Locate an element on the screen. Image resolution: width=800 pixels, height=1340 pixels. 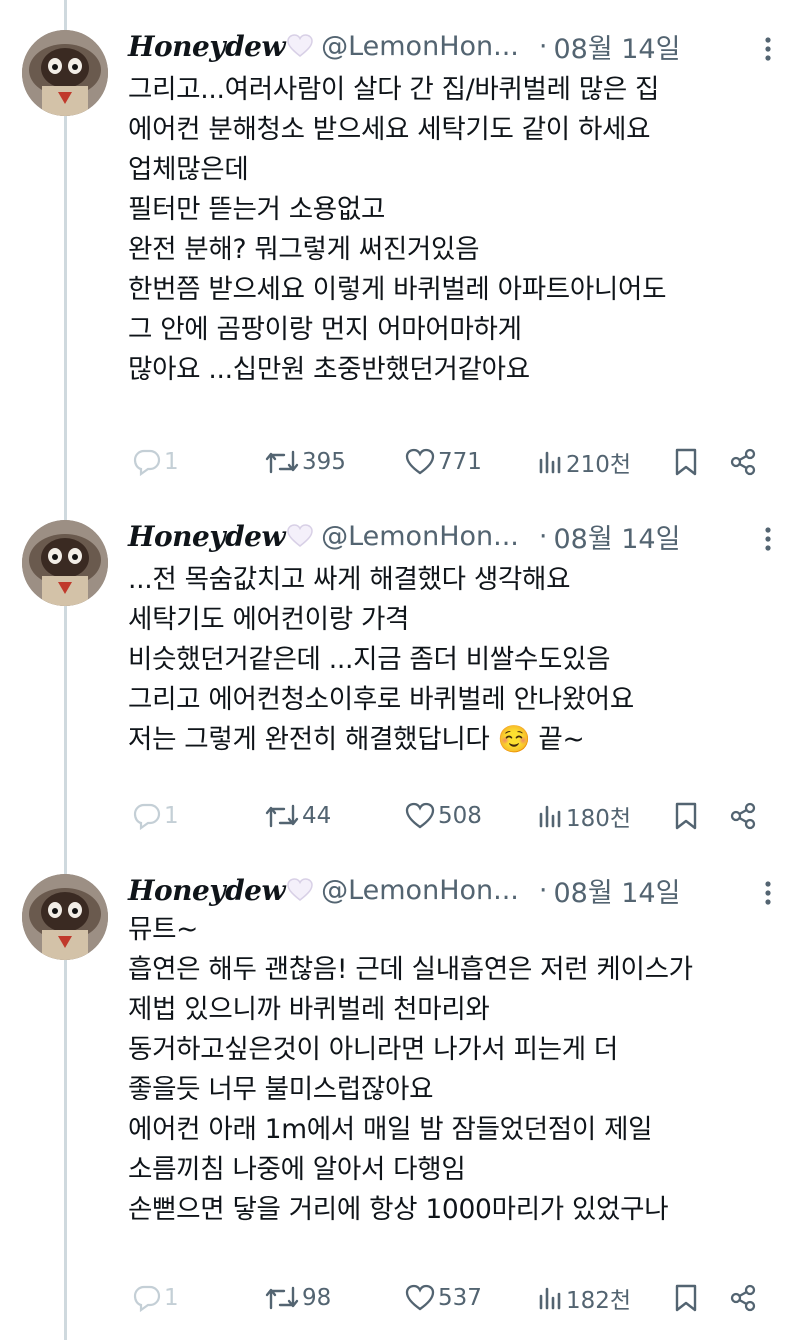
tweet-line: 필터만 뜯는거 소용없고 is located at coordinates (257, 209).